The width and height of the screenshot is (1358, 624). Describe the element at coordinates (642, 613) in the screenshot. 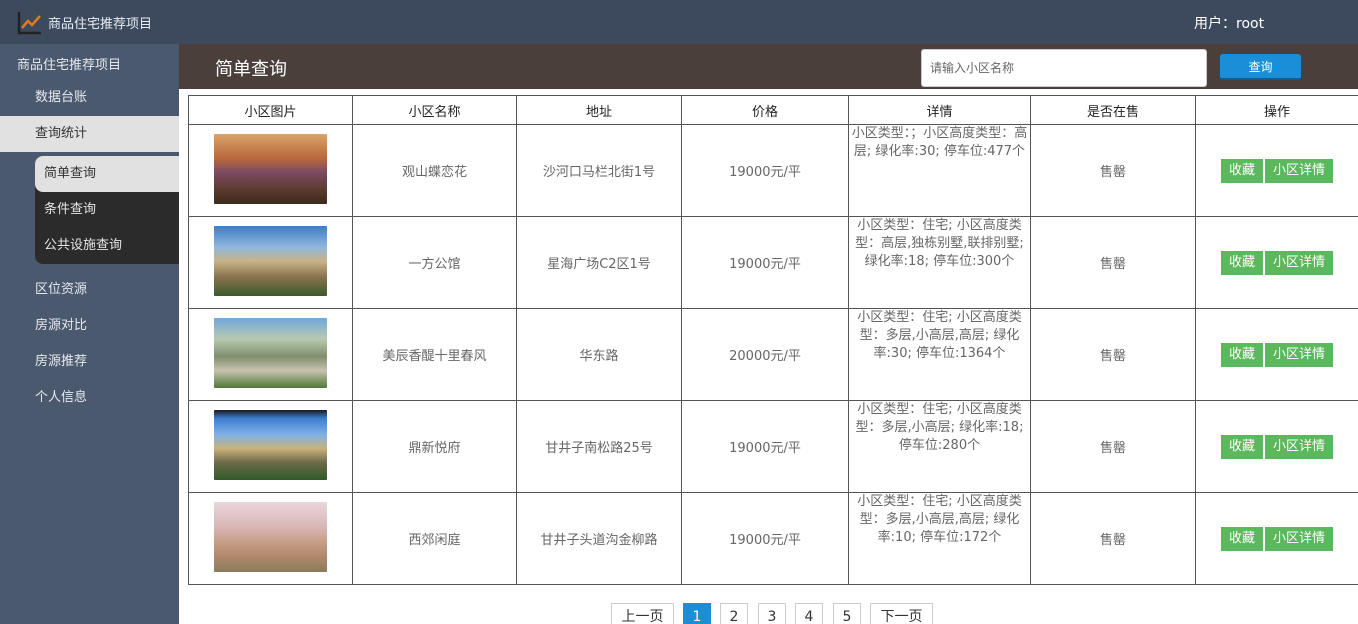

I see `prev-page-button: 上一页` at that location.